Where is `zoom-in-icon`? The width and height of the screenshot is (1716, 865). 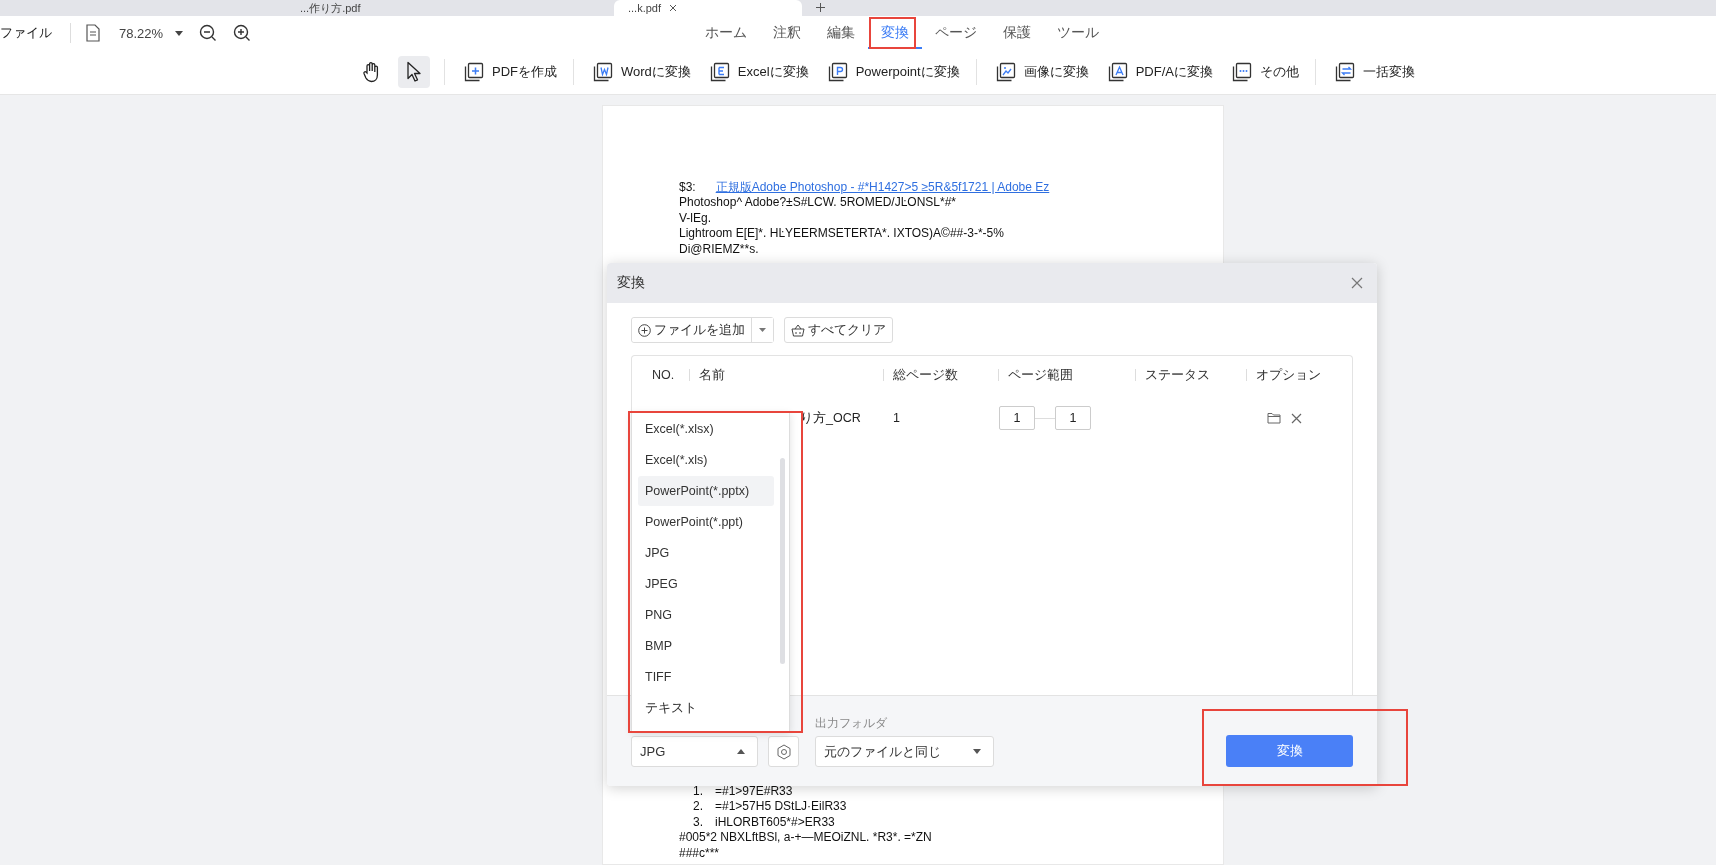 zoom-in-icon is located at coordinates (242, 33).